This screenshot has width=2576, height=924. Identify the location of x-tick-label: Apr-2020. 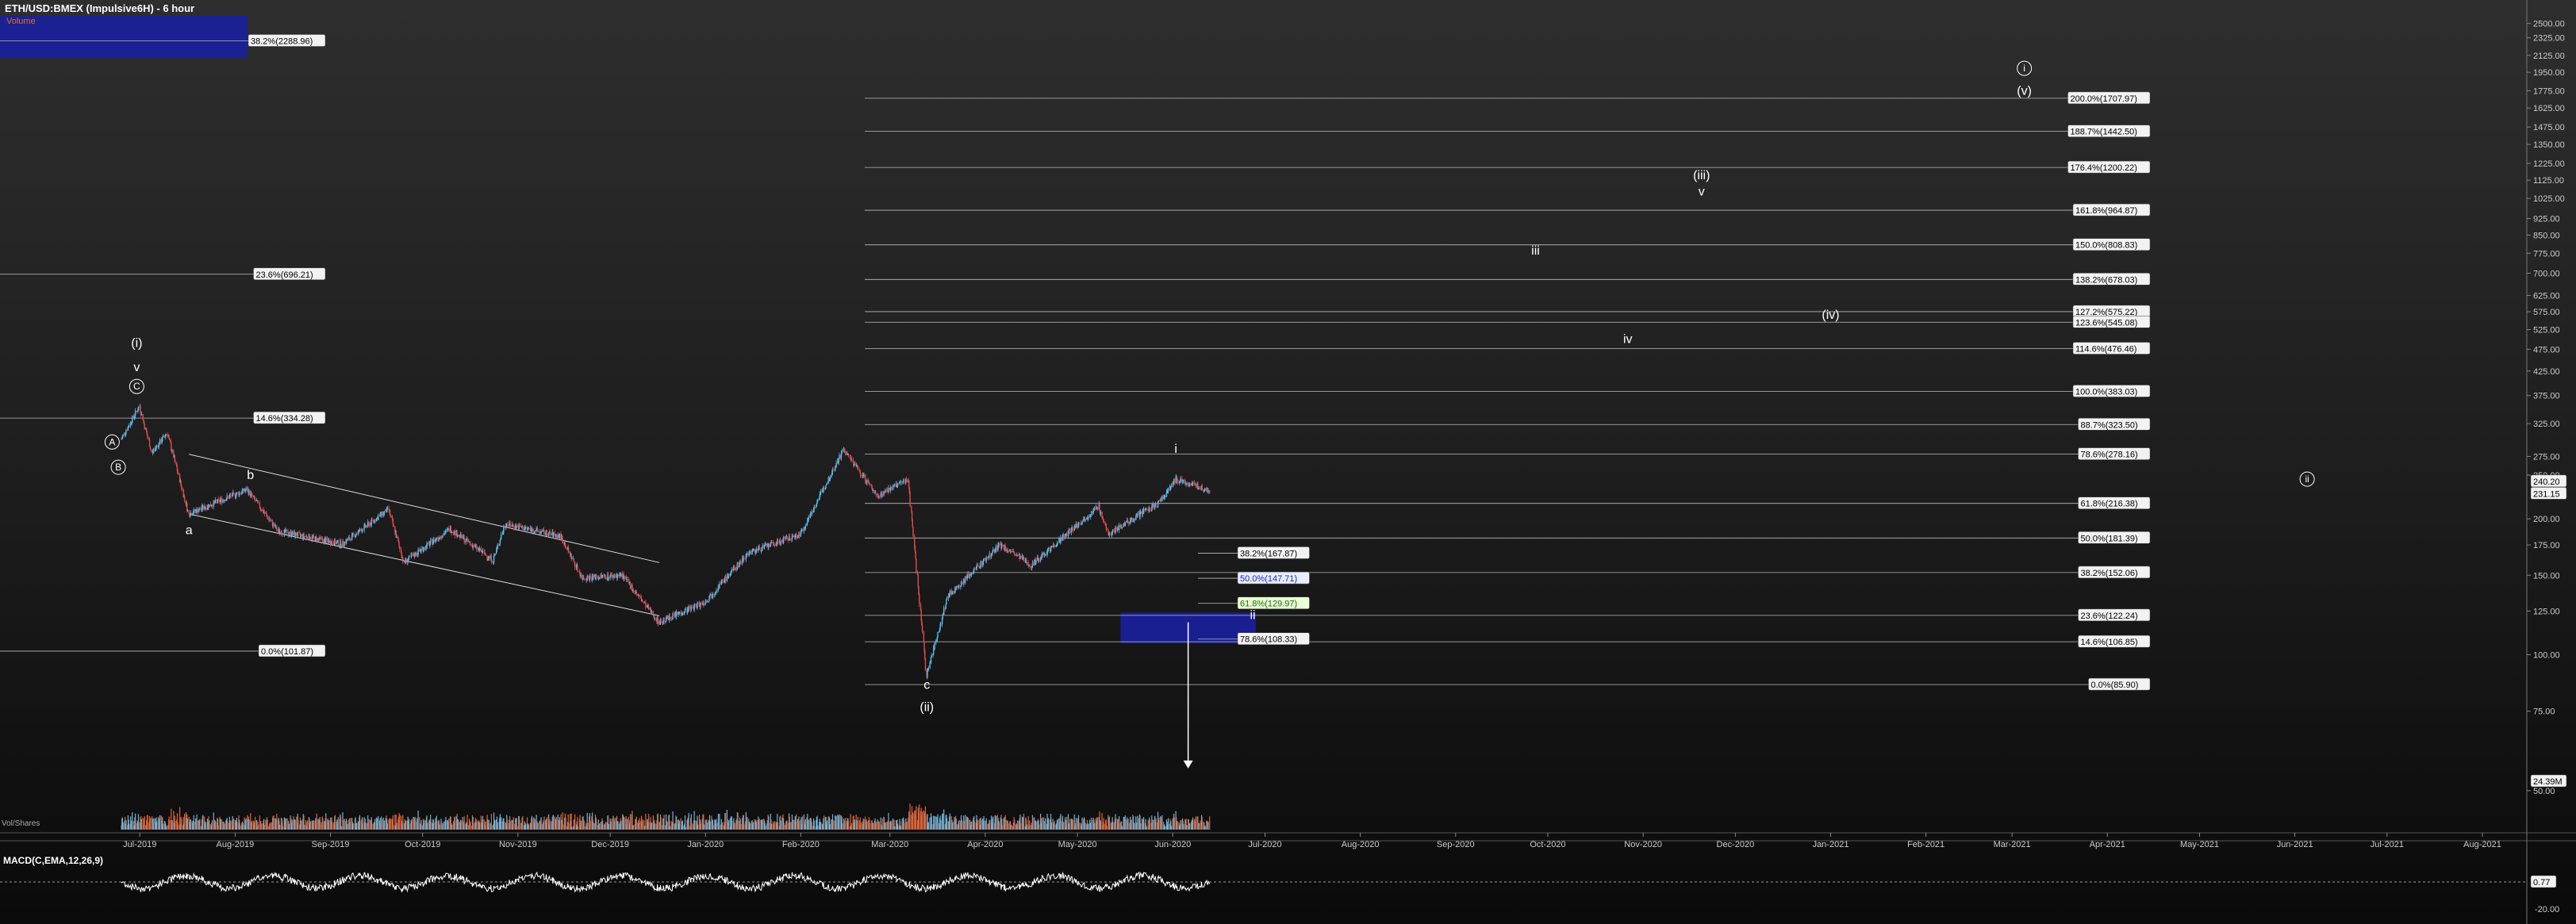
(985, 844).